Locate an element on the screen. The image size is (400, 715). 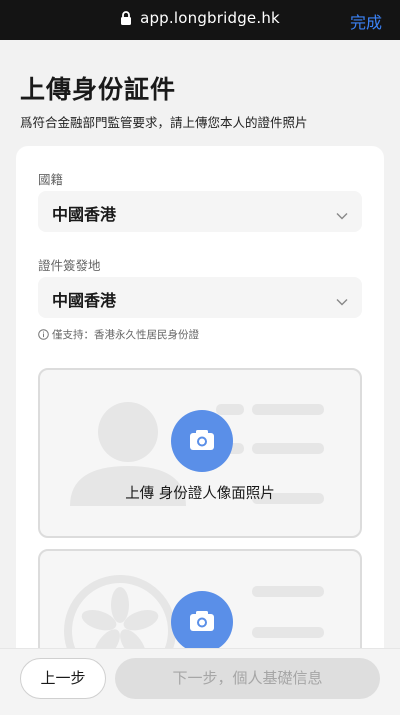
support-hint-text: 僅支持：香港永久性居民身份證 is located at coordinates (125, 335).